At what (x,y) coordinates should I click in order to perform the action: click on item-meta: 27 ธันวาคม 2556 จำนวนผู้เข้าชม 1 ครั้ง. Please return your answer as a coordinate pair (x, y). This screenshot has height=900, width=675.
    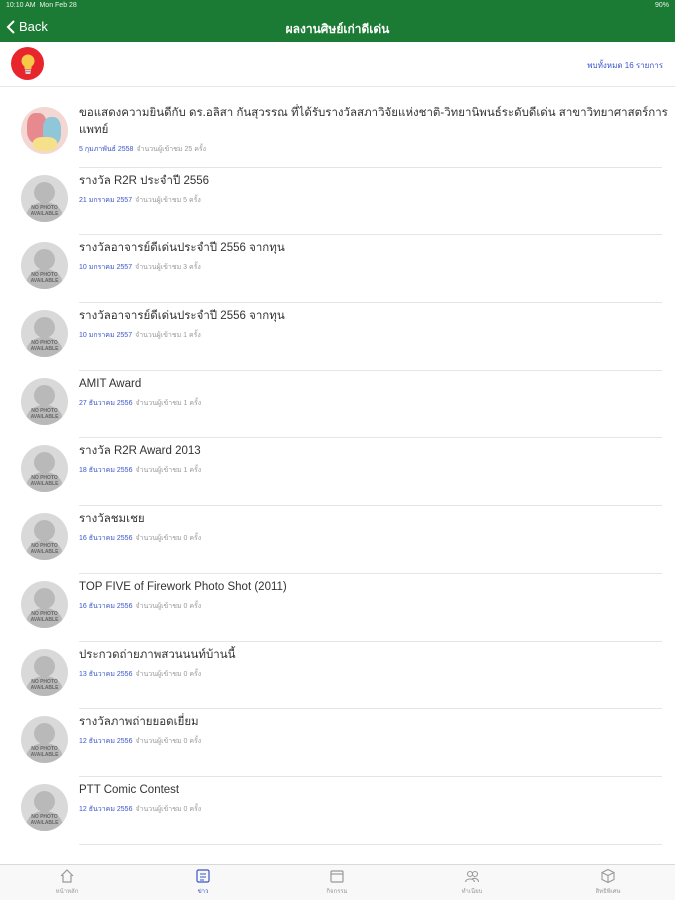
    Looking at the image, I should click on (140, 403).